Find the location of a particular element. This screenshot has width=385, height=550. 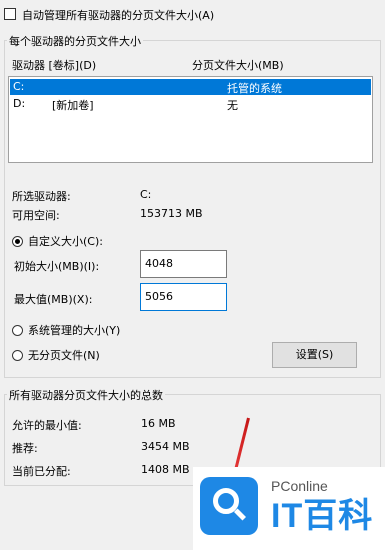

max-size-input: 5056 is located at coordinates (183, 297).